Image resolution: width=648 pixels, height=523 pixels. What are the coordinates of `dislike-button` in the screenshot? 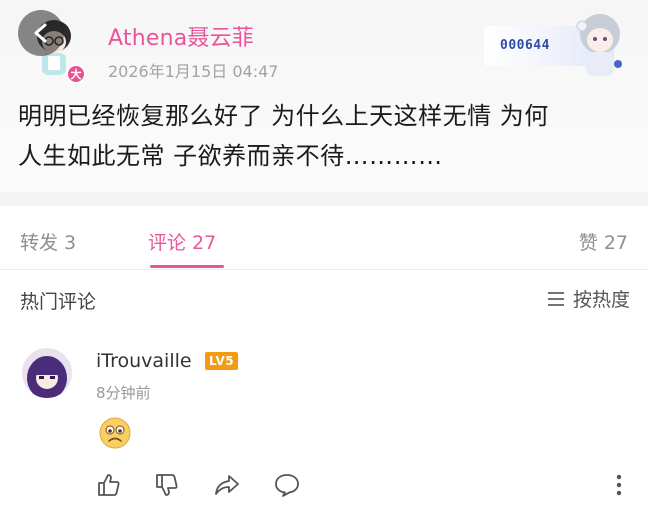 It's located at (167, 485).